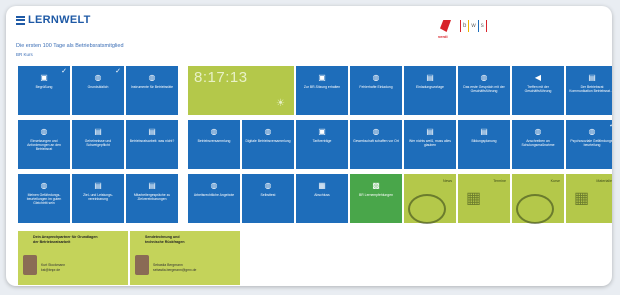 The width and height of the screenshot is (620, 295). I want to click on contact-title: Dein Ansprechpartner für Grundlagen, so click(65, 237).